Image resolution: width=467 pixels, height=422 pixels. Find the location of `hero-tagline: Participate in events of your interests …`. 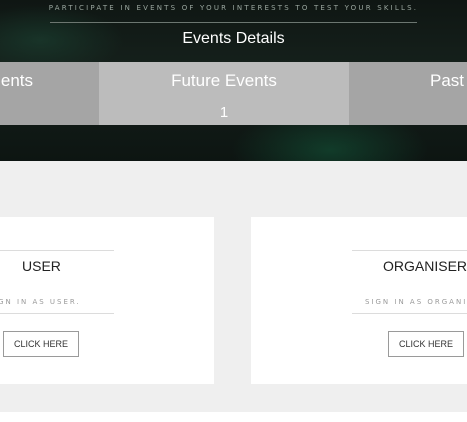

hero-tagline: Participate in events of your interests … is located at coordinates (233, 8).